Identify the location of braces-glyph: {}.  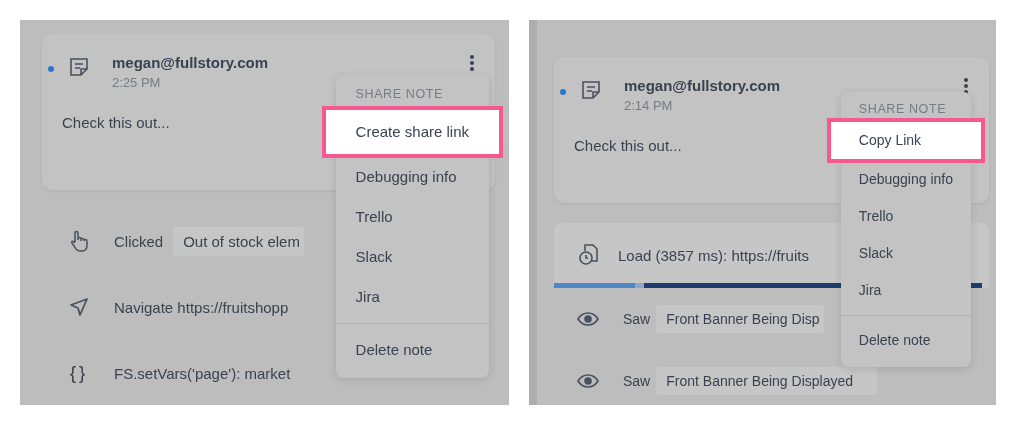
(79, 373).